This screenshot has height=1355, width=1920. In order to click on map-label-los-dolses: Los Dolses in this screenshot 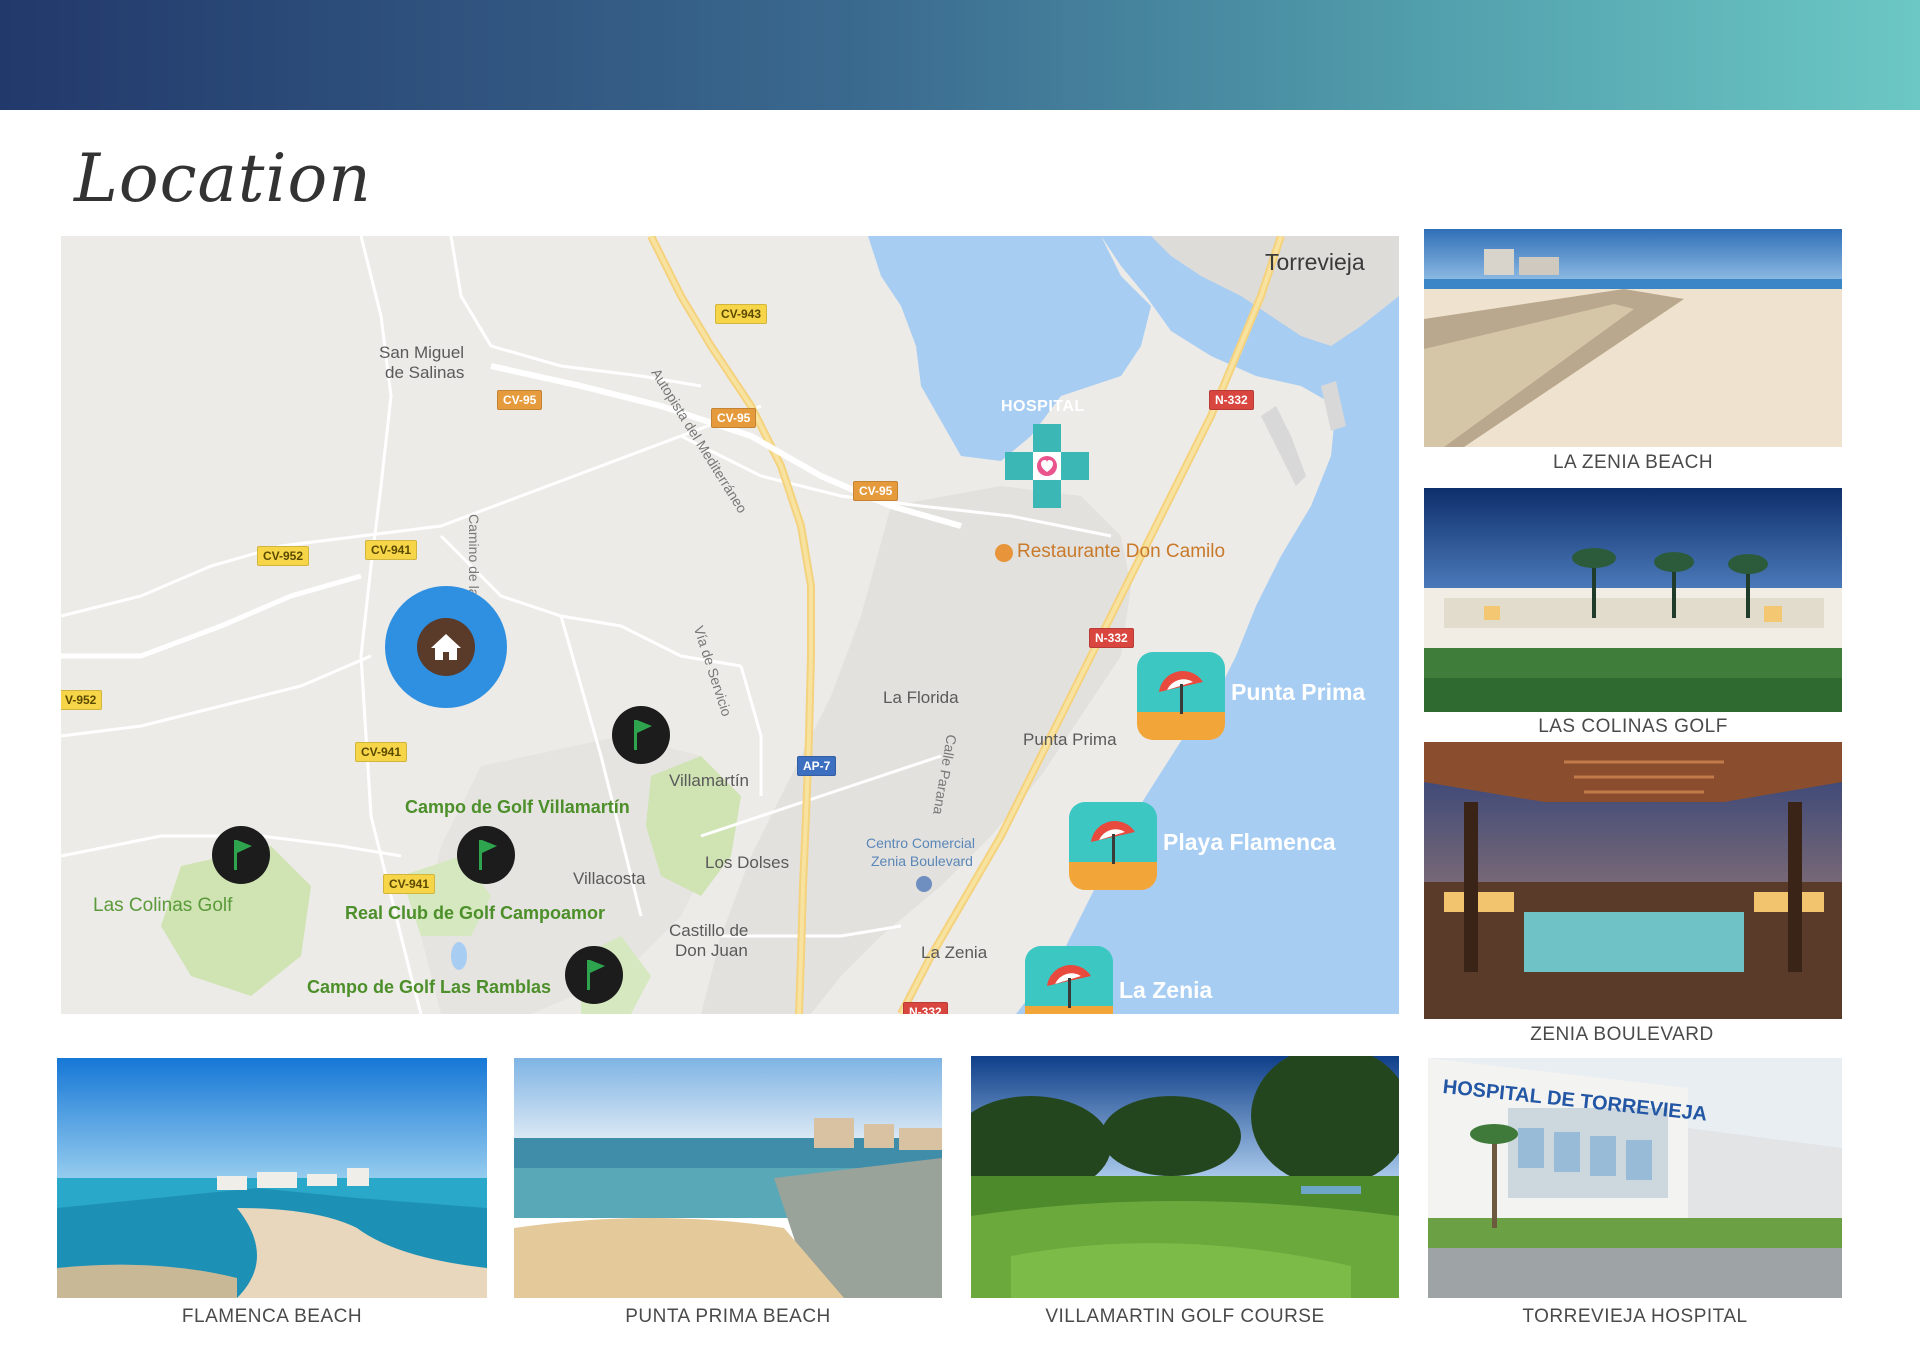, I will do `click(747, 862)`.